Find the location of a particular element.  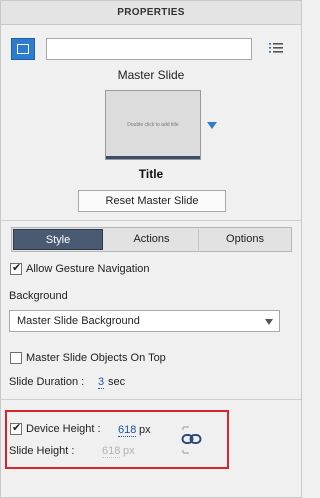

master-slide-label: Master Slide is located at coordinates (151, 75).